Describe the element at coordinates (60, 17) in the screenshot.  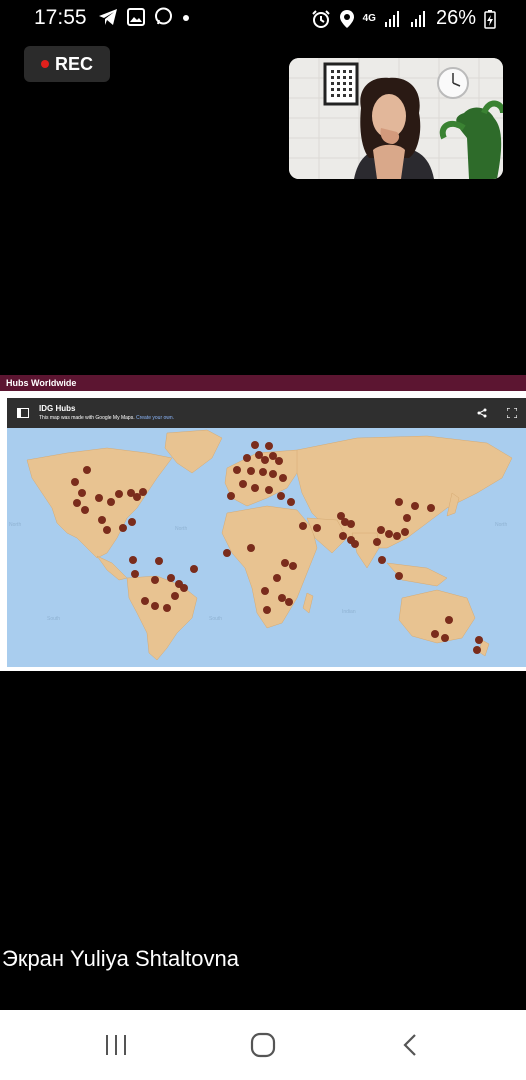
I see `status-time: 17:55` at that location.